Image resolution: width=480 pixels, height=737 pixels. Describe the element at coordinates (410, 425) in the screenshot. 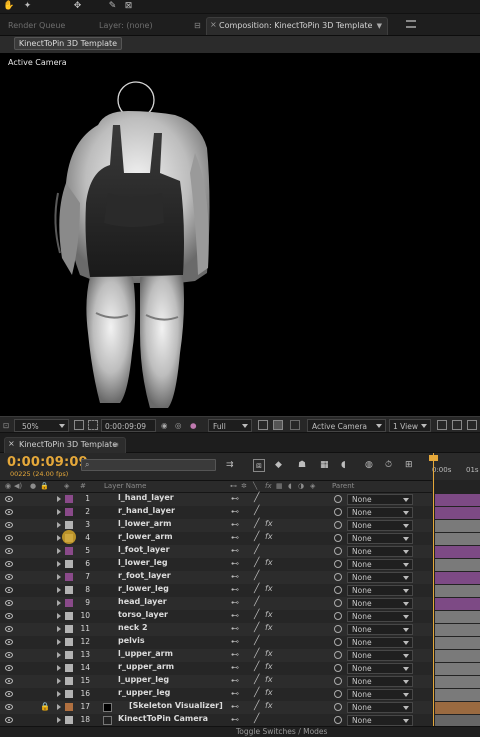

I see `view-layout-select: 1 View` at that location.